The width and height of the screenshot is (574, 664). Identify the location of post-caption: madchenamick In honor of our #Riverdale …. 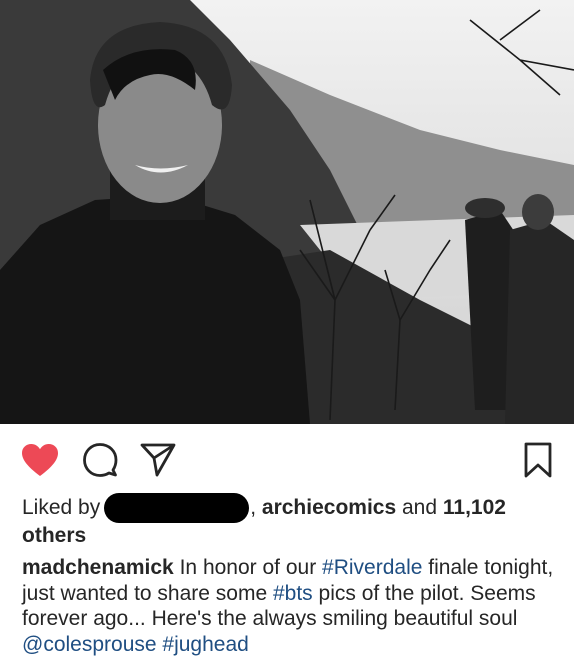
(292, 606).